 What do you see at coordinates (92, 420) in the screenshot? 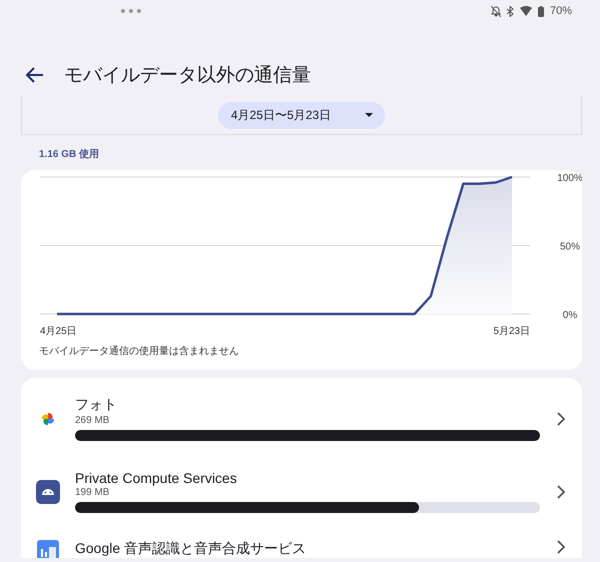
I see `data-usage: 269 MB` at bounding box center [92, 420].